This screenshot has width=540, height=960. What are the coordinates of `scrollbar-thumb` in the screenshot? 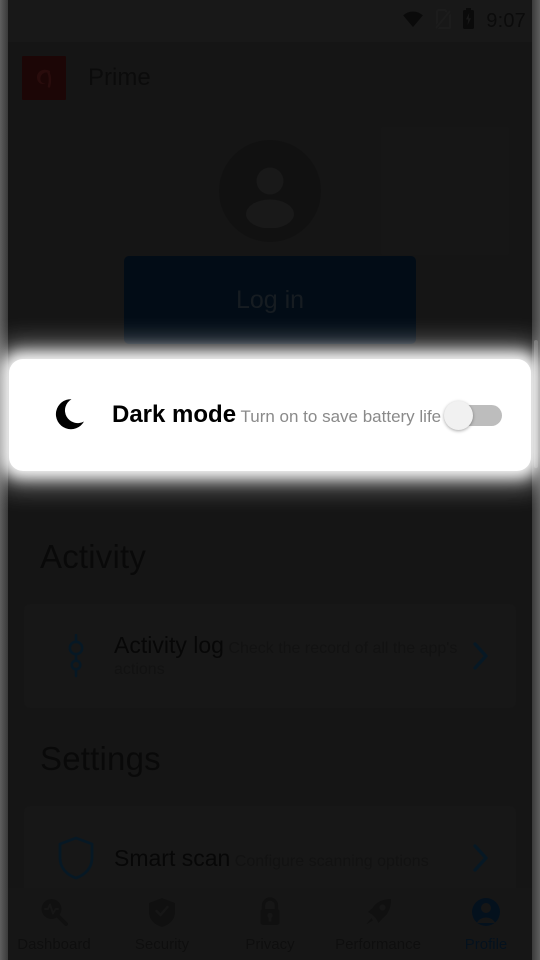 It's located at (536, 404).